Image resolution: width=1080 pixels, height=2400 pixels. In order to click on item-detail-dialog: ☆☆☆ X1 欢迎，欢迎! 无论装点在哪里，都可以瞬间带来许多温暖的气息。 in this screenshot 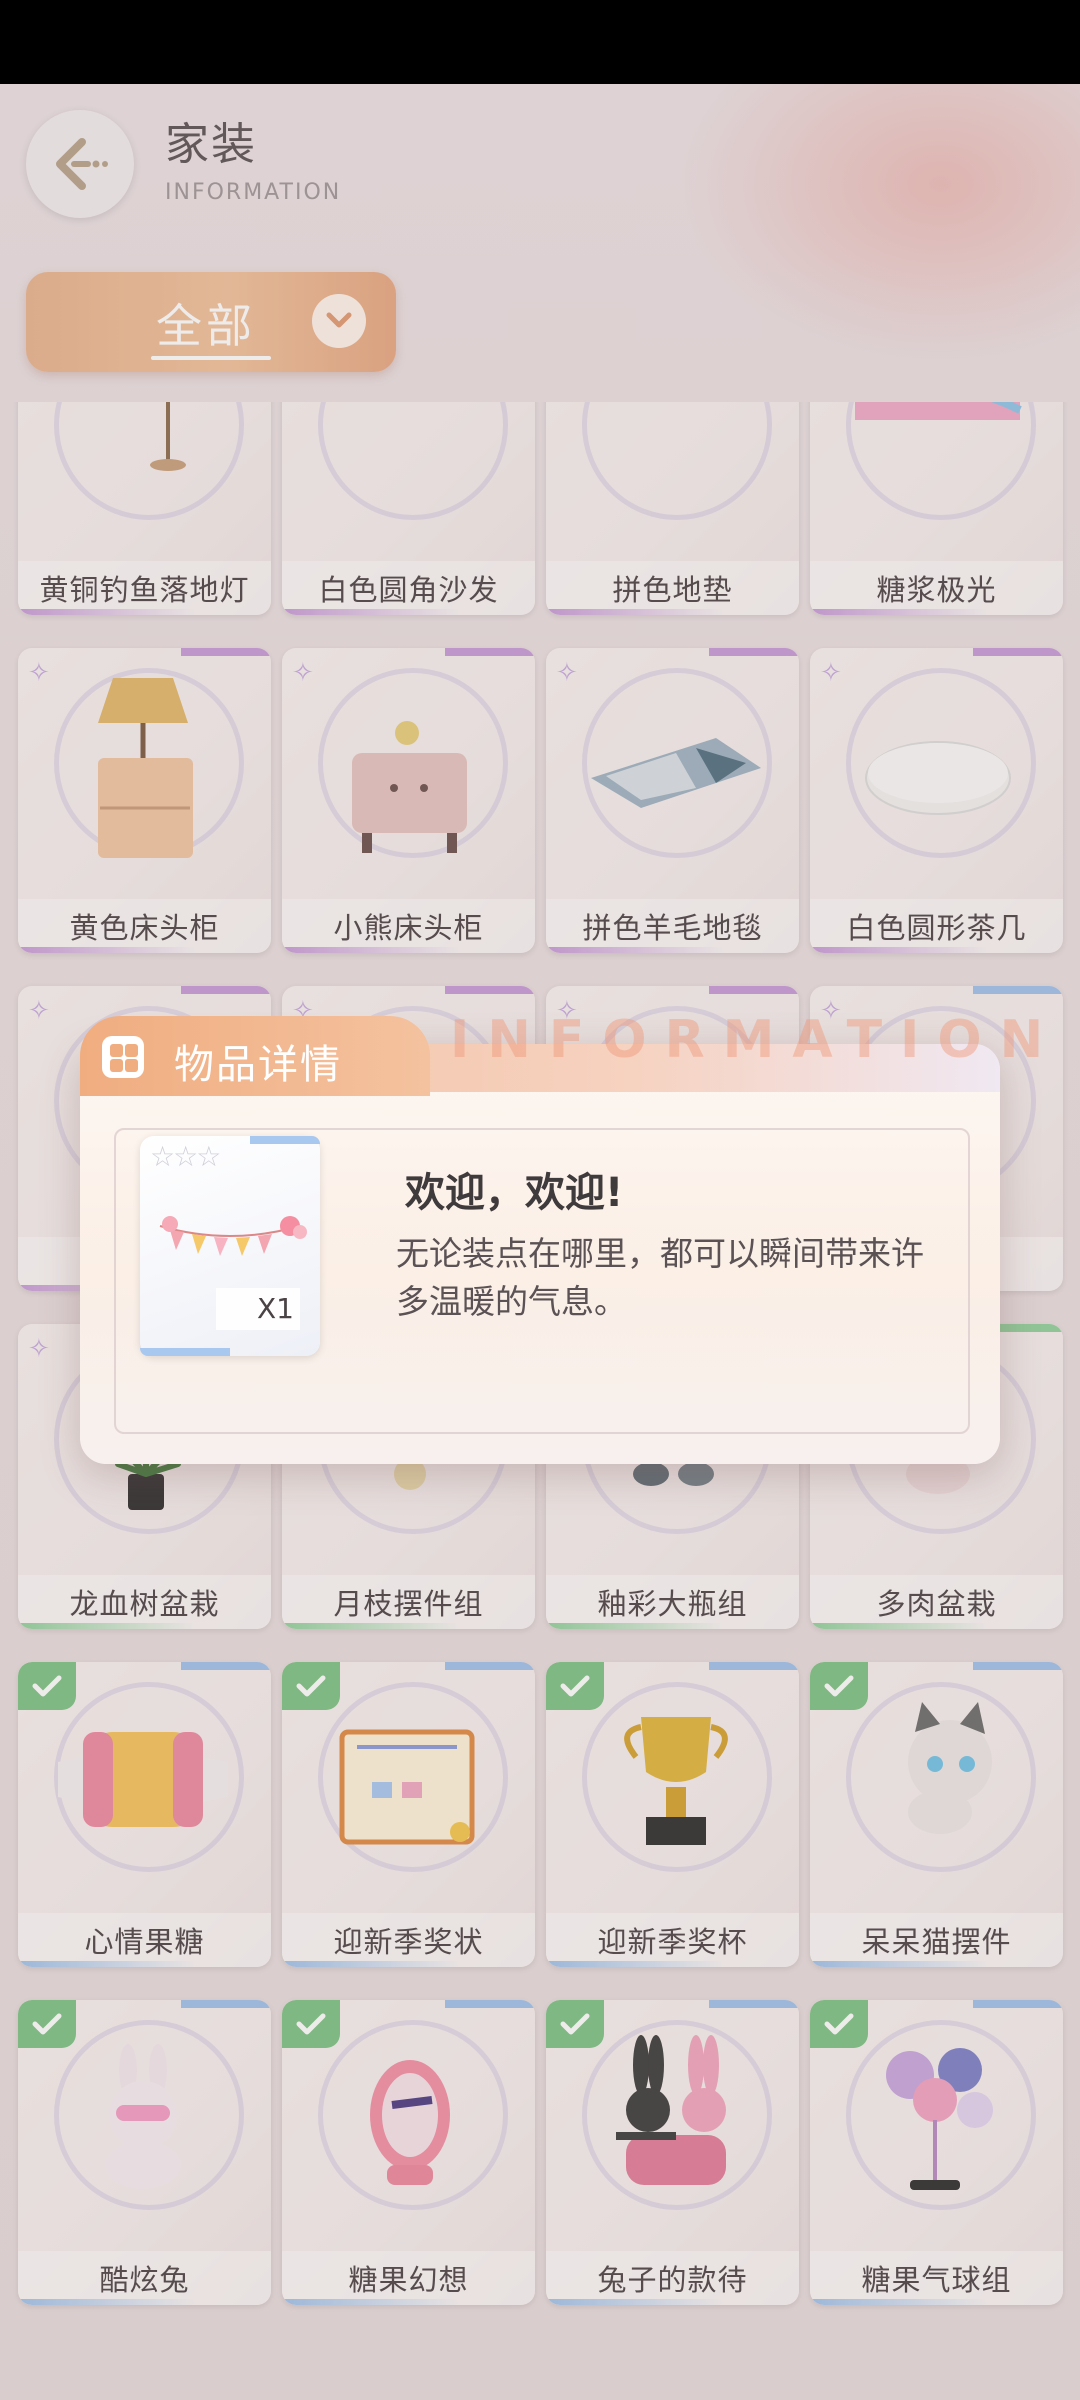, I will do `click(540, 1254)`.